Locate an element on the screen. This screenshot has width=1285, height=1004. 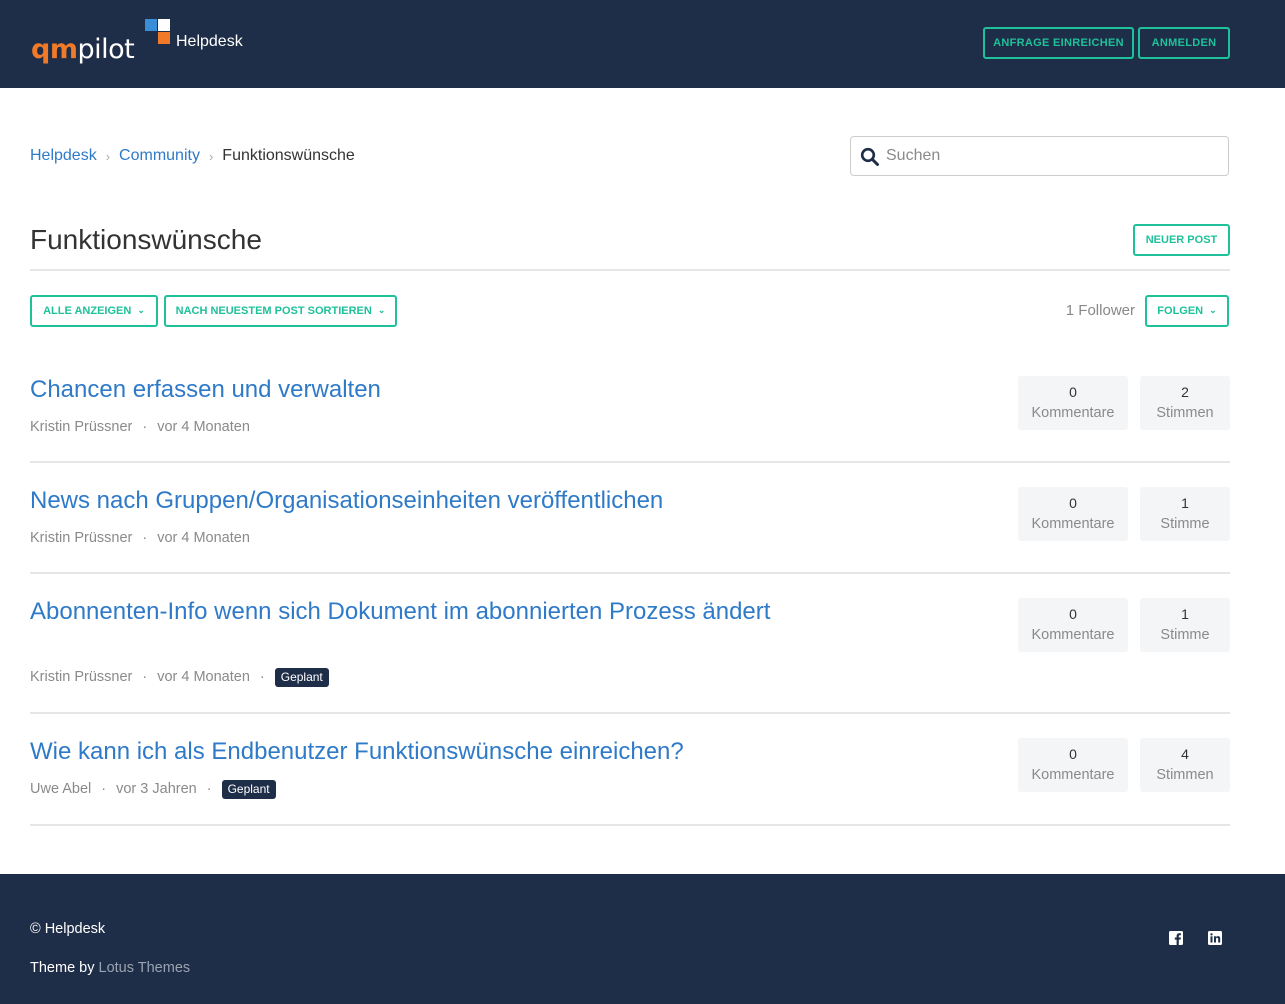
linkedin-icon is located at coordinates (1215, 938).